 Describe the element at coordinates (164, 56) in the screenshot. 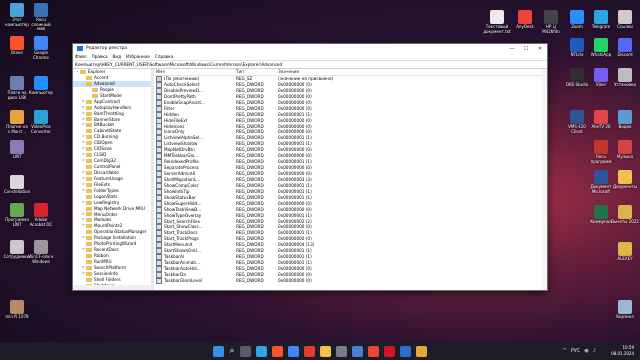

I see `menu-help: Справка` at that location.